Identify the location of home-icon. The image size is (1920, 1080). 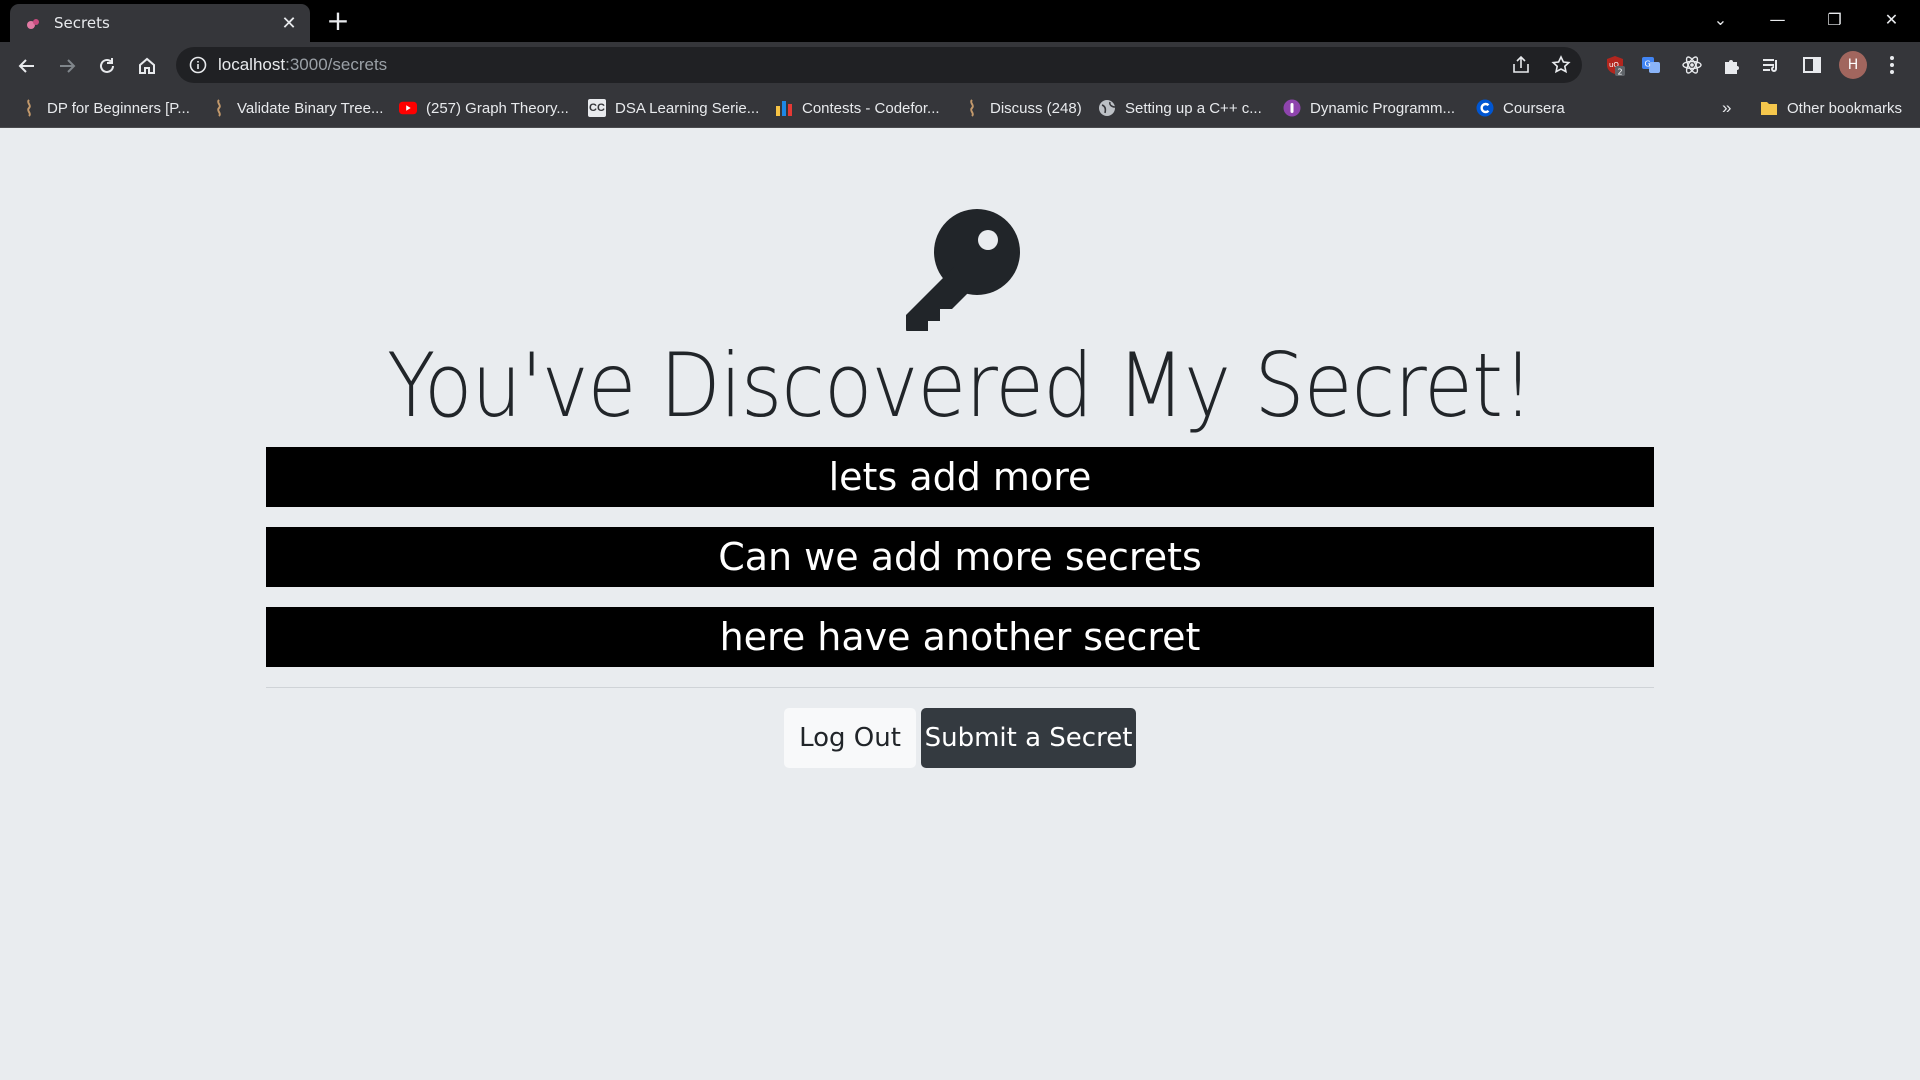
(147, 65).